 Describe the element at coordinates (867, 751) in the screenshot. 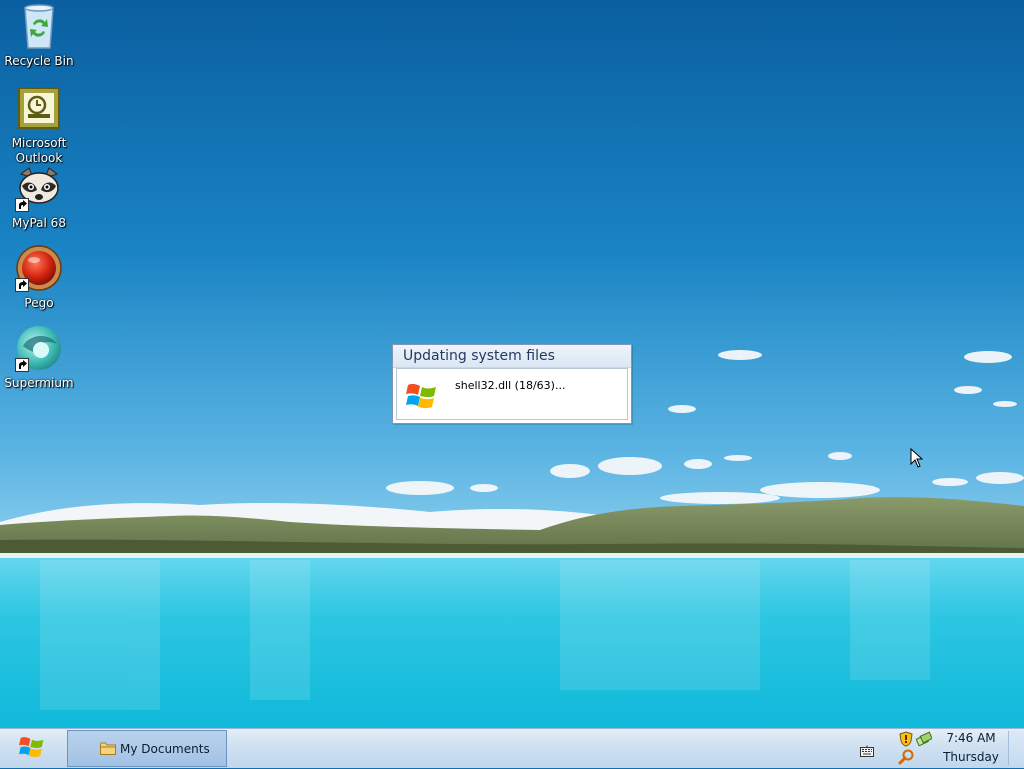

I see `keyboard-icon` at that location.